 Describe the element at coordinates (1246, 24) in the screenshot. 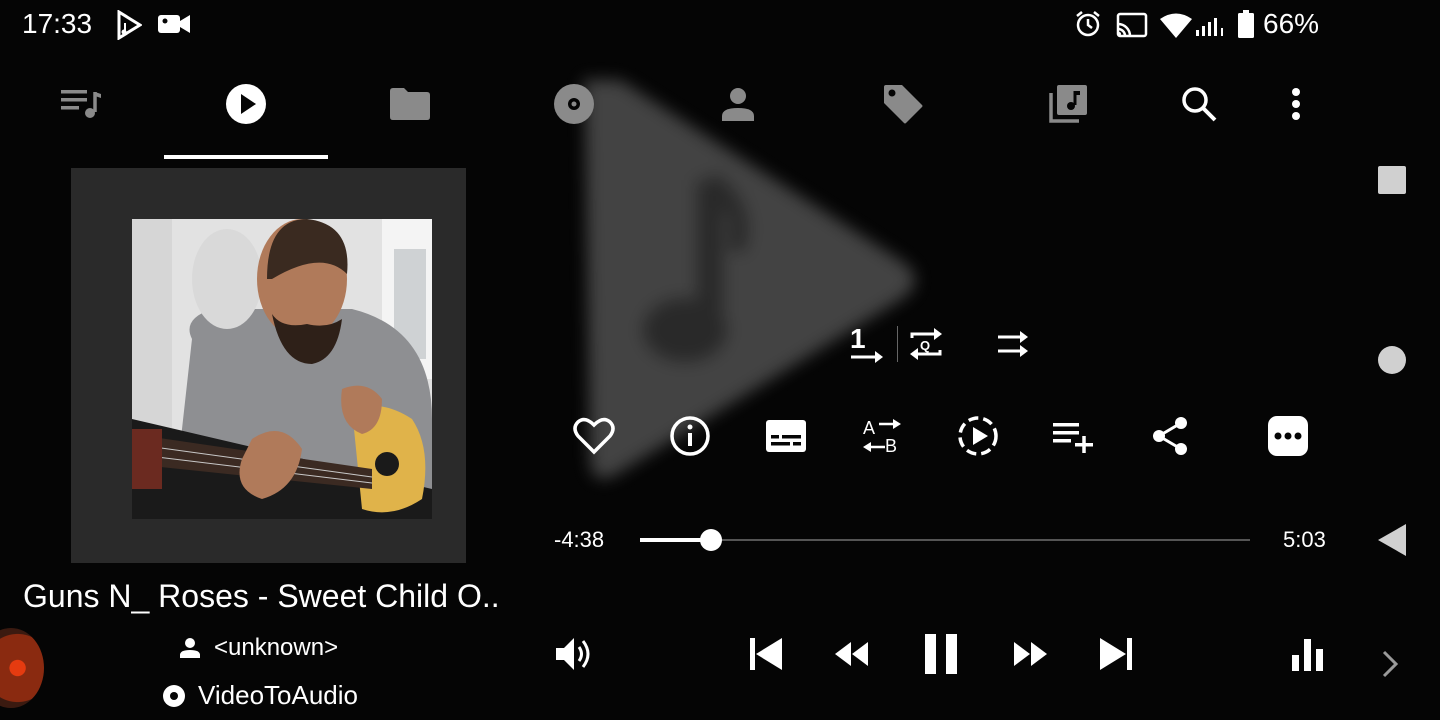

I see `battery-icon` at that location.